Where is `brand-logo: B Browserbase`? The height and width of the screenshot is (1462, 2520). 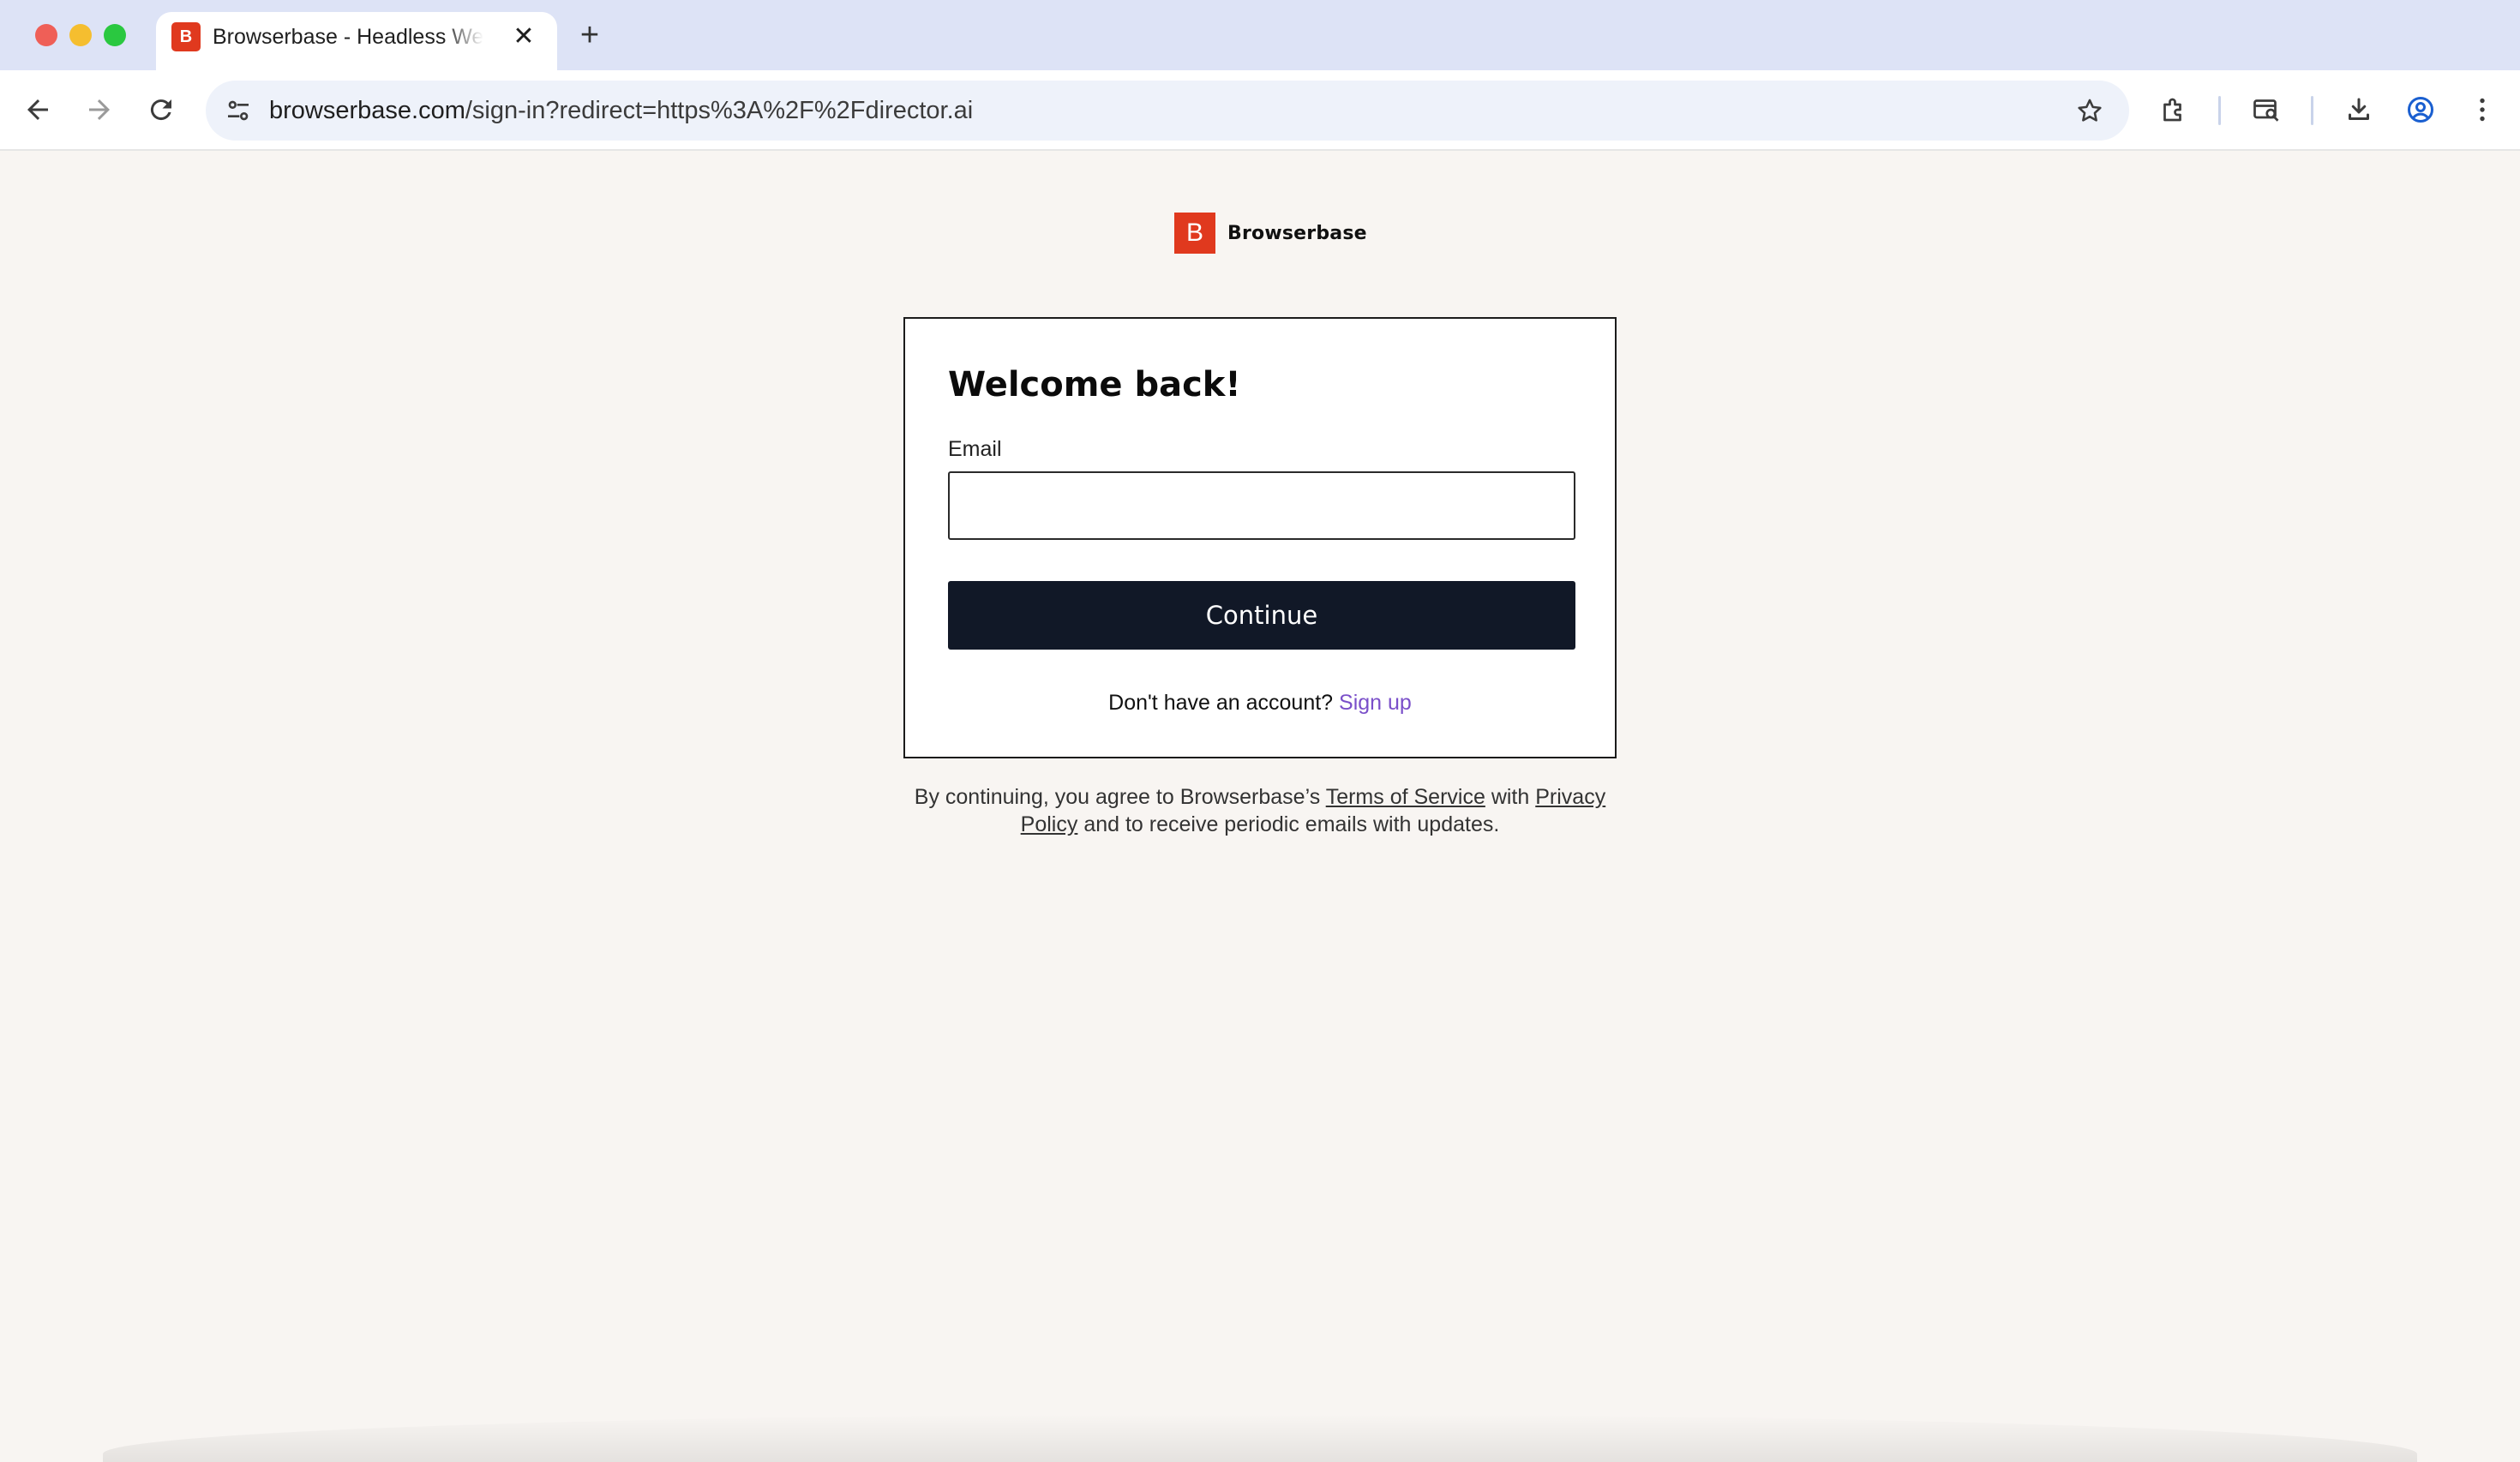 brand-logo: B Browserbase is located at coordinates (1270, 234).